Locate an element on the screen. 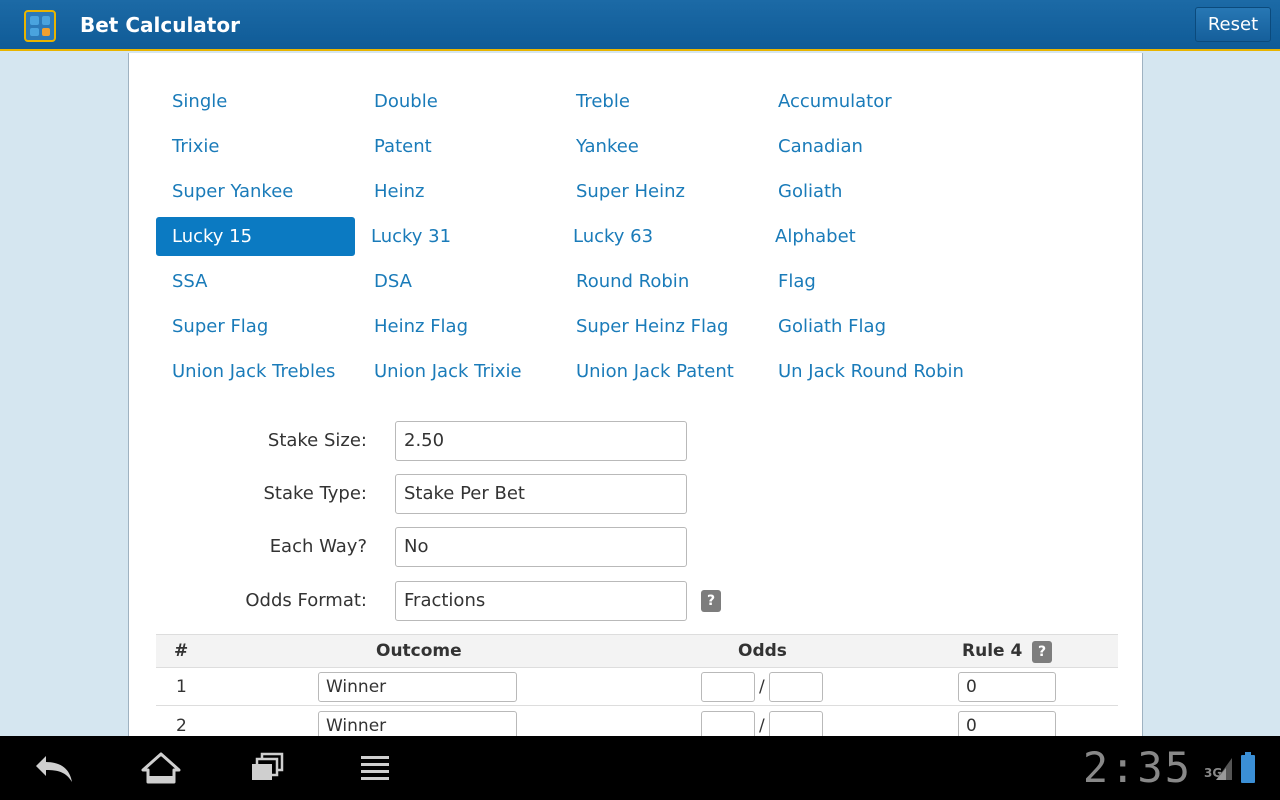  status-clock: 2:35 is located at coordinates (1137, 767).